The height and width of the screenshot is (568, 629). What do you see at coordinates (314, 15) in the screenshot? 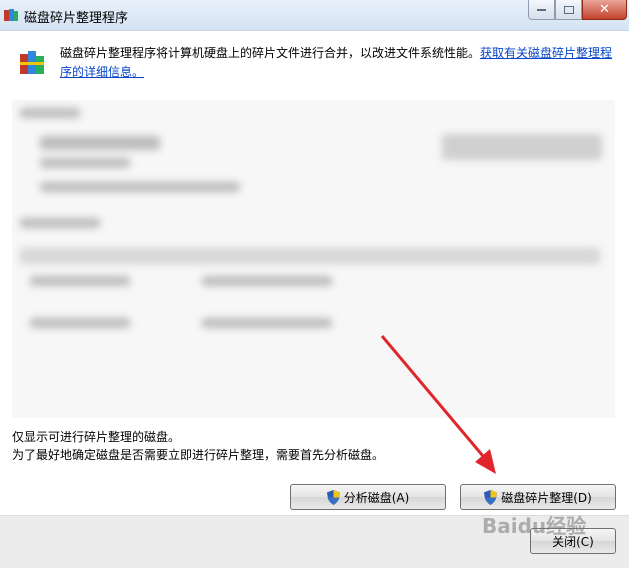
I see `title-bar: 磁盘碎片整理程序 ✕` at bounding box center [314, 15].